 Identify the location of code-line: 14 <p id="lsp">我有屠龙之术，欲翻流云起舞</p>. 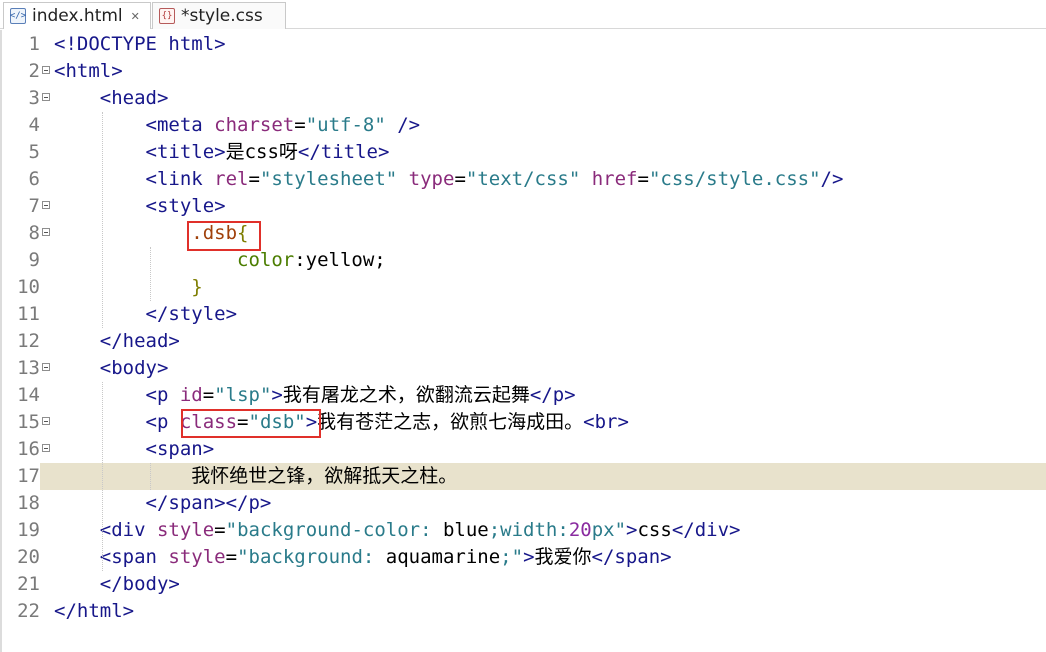
(524, 395).